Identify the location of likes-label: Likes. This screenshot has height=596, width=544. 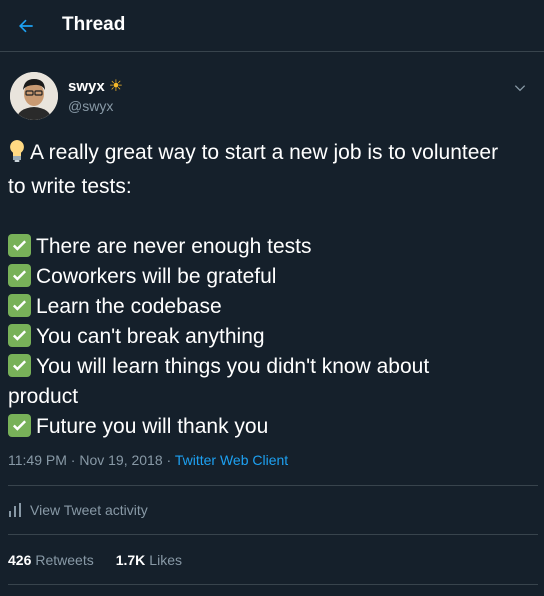
(165, 560).